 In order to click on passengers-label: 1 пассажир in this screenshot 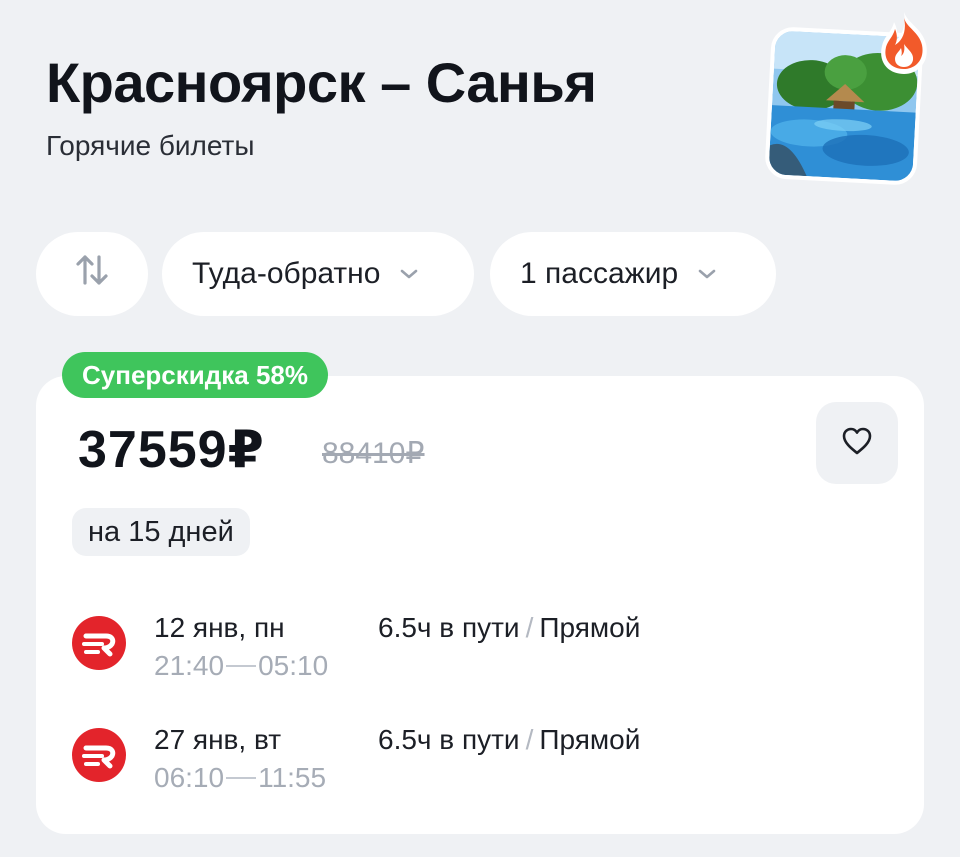, I will do `click(599, 273)`.